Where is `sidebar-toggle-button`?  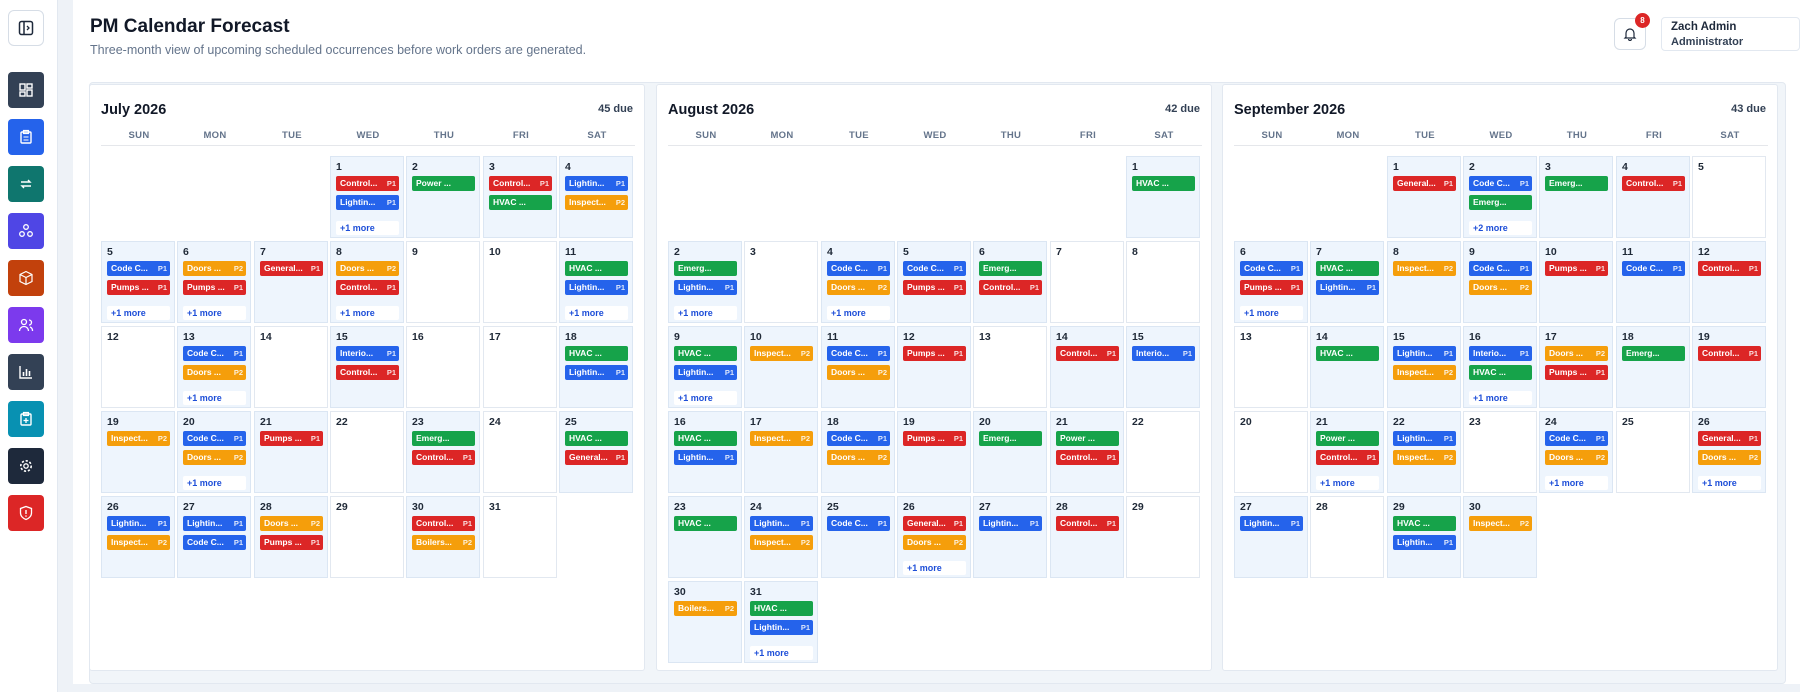 sidebar-toggle-button is located at coordinates (26, 28).